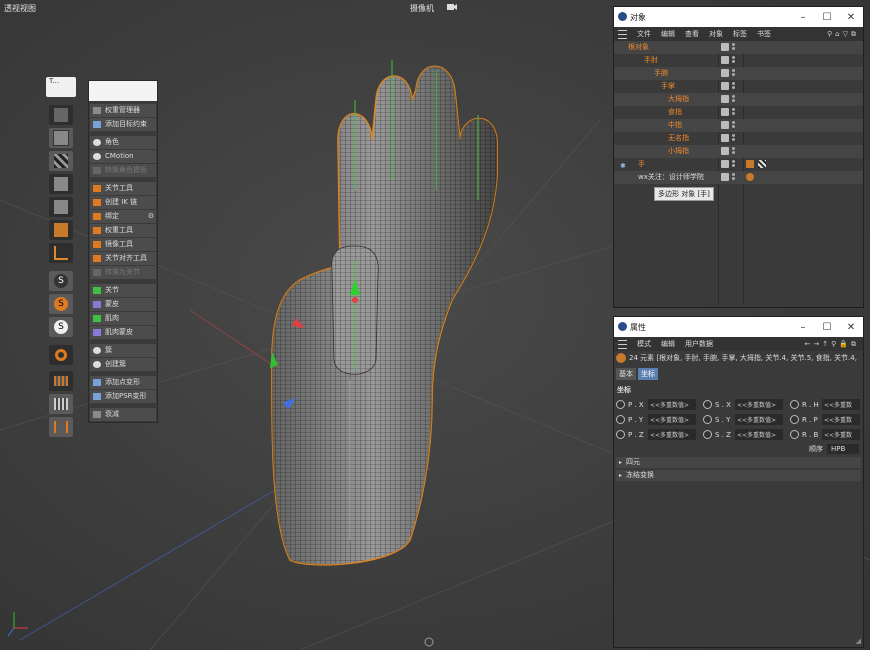 The height and width of the screenshot is (650, 870). What do you see at coordinates (61, 115) in the screenshot?
I see `joint-tool-button` at bounding box center [61, 115].